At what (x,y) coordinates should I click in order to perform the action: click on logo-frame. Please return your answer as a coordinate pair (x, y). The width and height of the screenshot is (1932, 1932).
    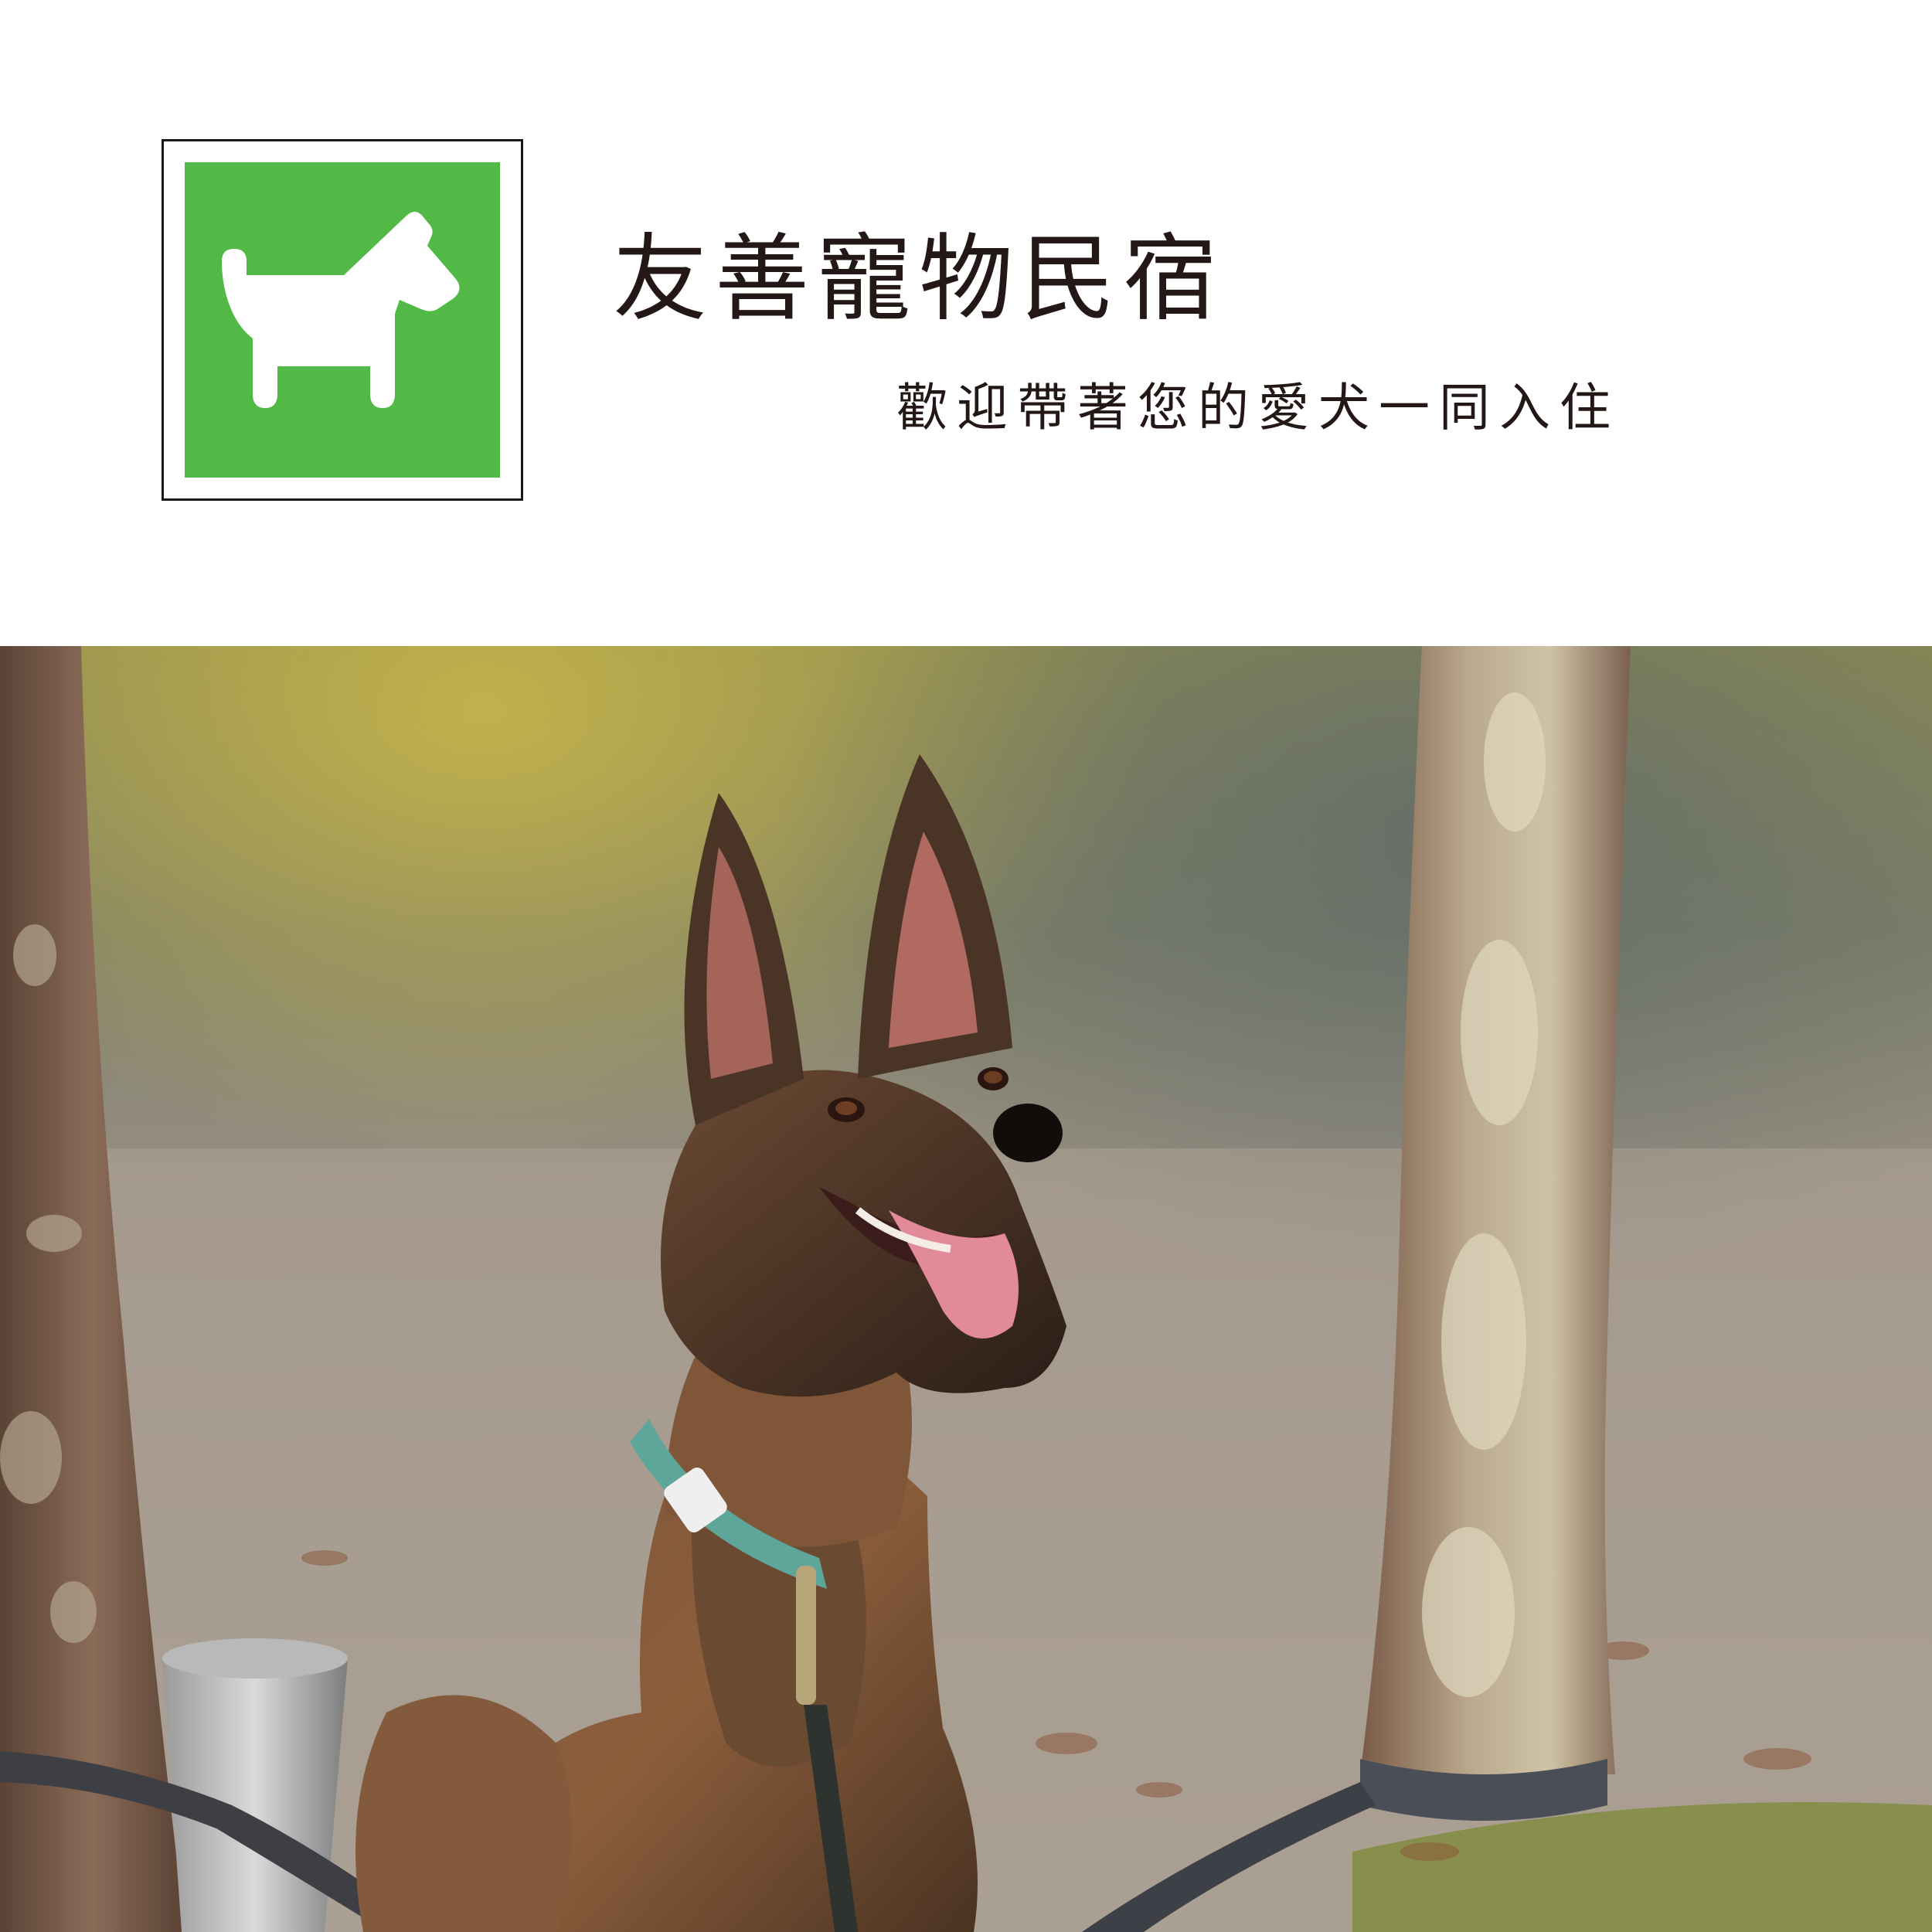
    Looking at the image, I should click on (342, 320).